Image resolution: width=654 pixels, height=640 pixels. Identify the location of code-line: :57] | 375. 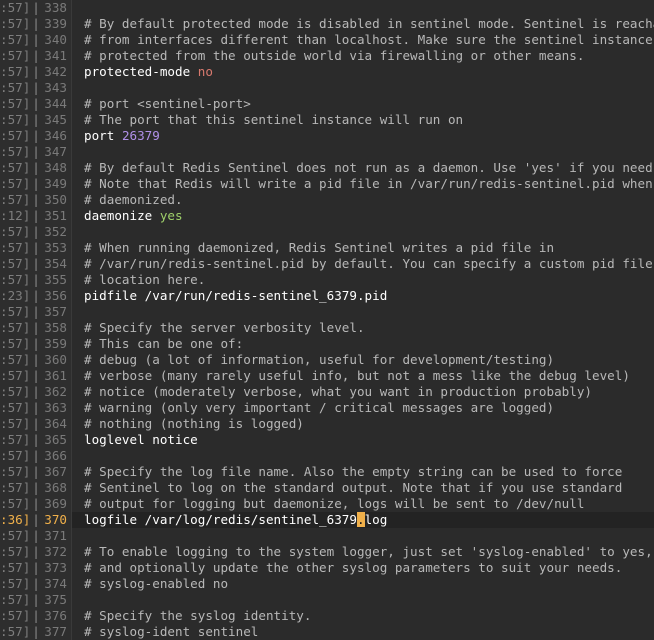
(327, 600).